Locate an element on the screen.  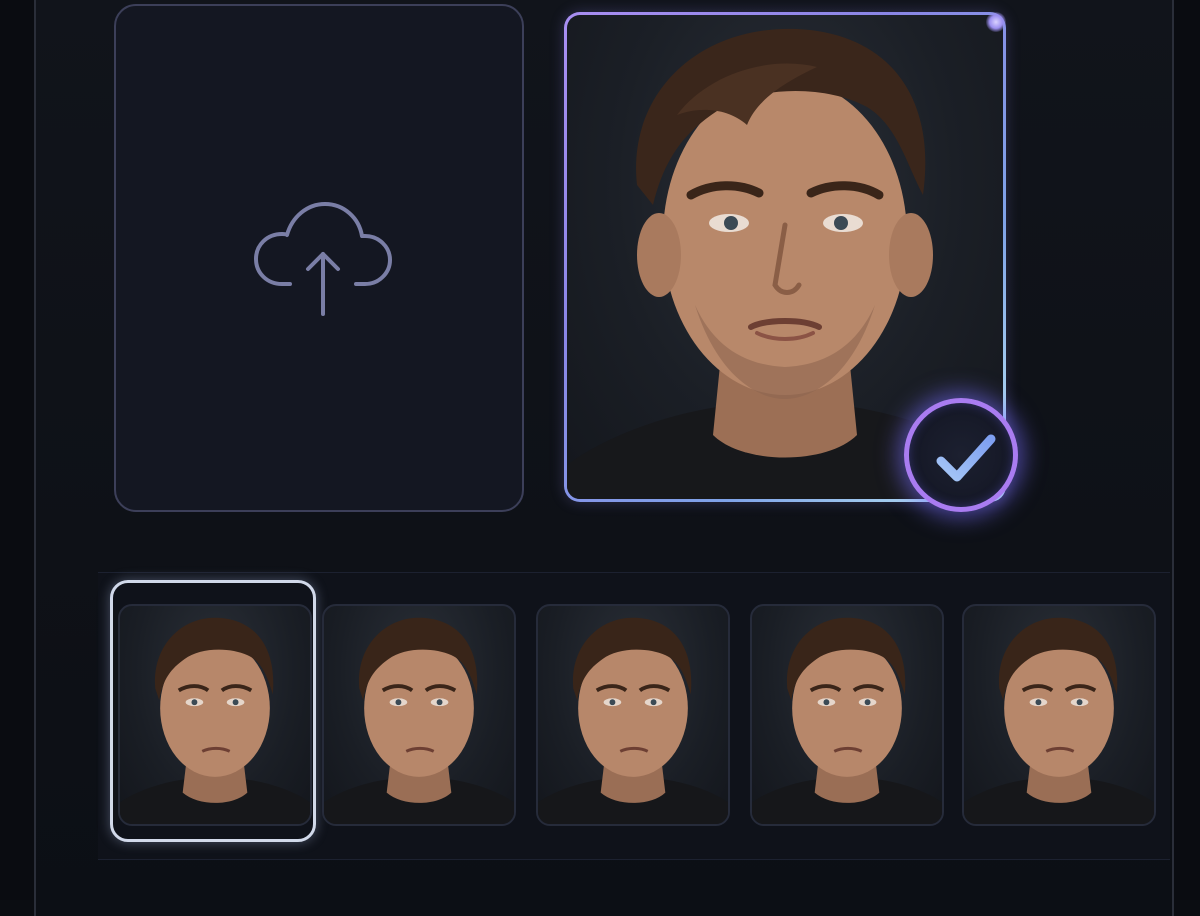
checkmark-icon is located at coordinates (966, 458).